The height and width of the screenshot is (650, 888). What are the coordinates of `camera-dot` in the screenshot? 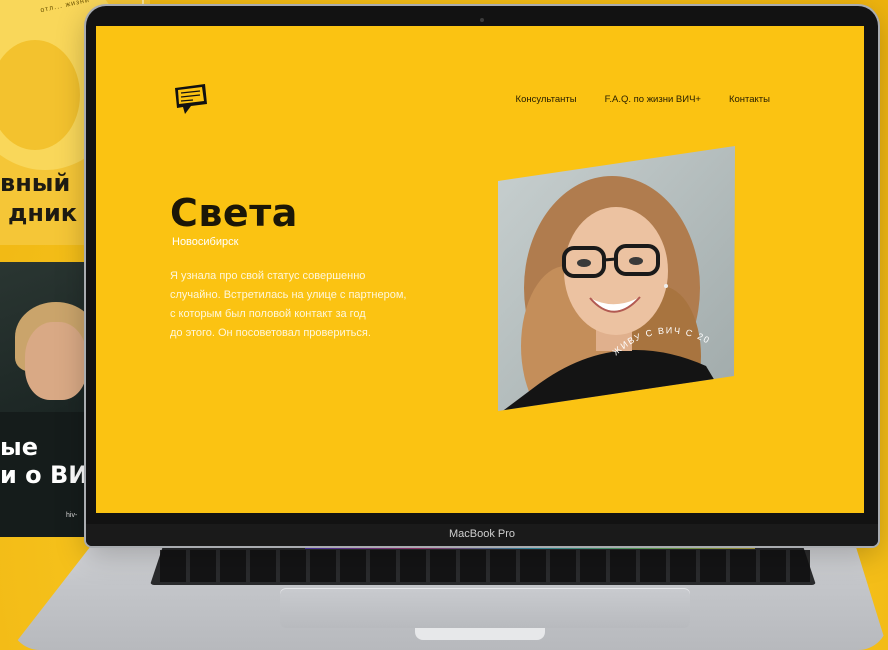 It's located at (482, 20).